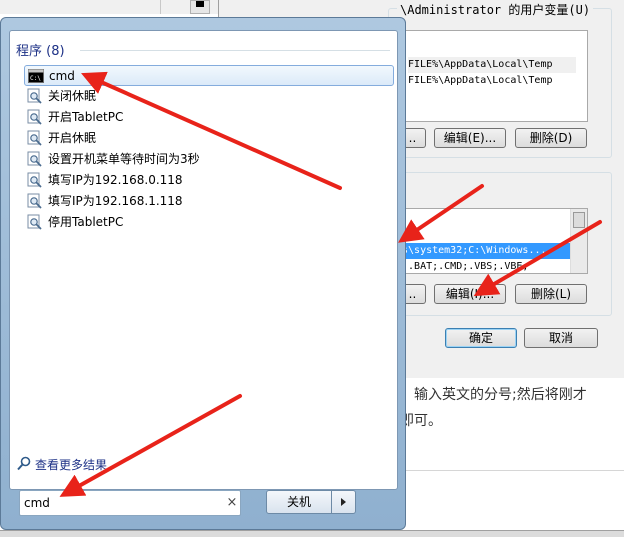 The height and width of the screenshot is (537, 624). Describe the element at coordinates (209, 96) in the screenshot. I see `program-item: 关闭休眠` at that location.